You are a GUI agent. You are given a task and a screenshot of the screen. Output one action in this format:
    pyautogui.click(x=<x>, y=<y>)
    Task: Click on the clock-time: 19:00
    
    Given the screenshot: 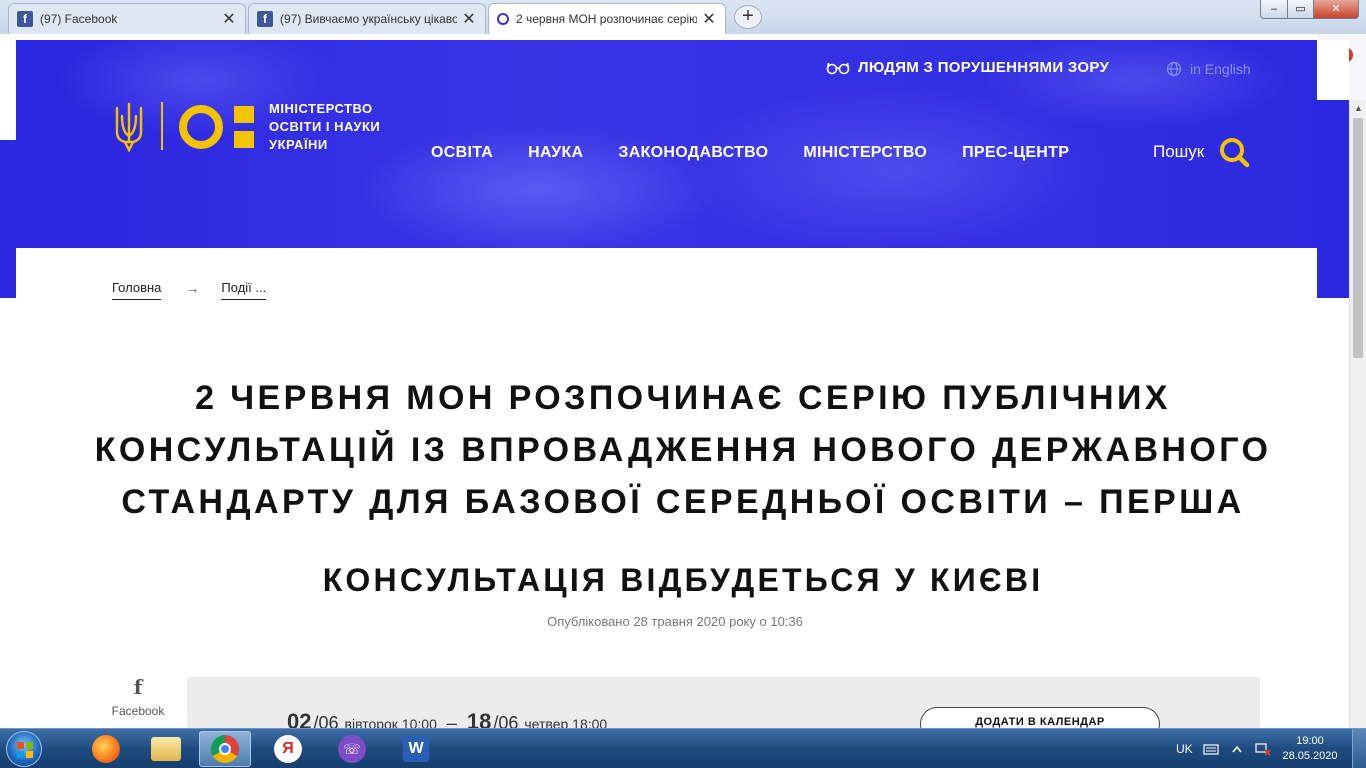 What is the action you would take?
    pyautogui.click(x=1310, y=741)
    